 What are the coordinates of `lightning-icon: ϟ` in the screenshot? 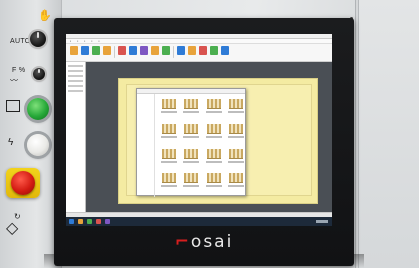 It's located at (11, 142).